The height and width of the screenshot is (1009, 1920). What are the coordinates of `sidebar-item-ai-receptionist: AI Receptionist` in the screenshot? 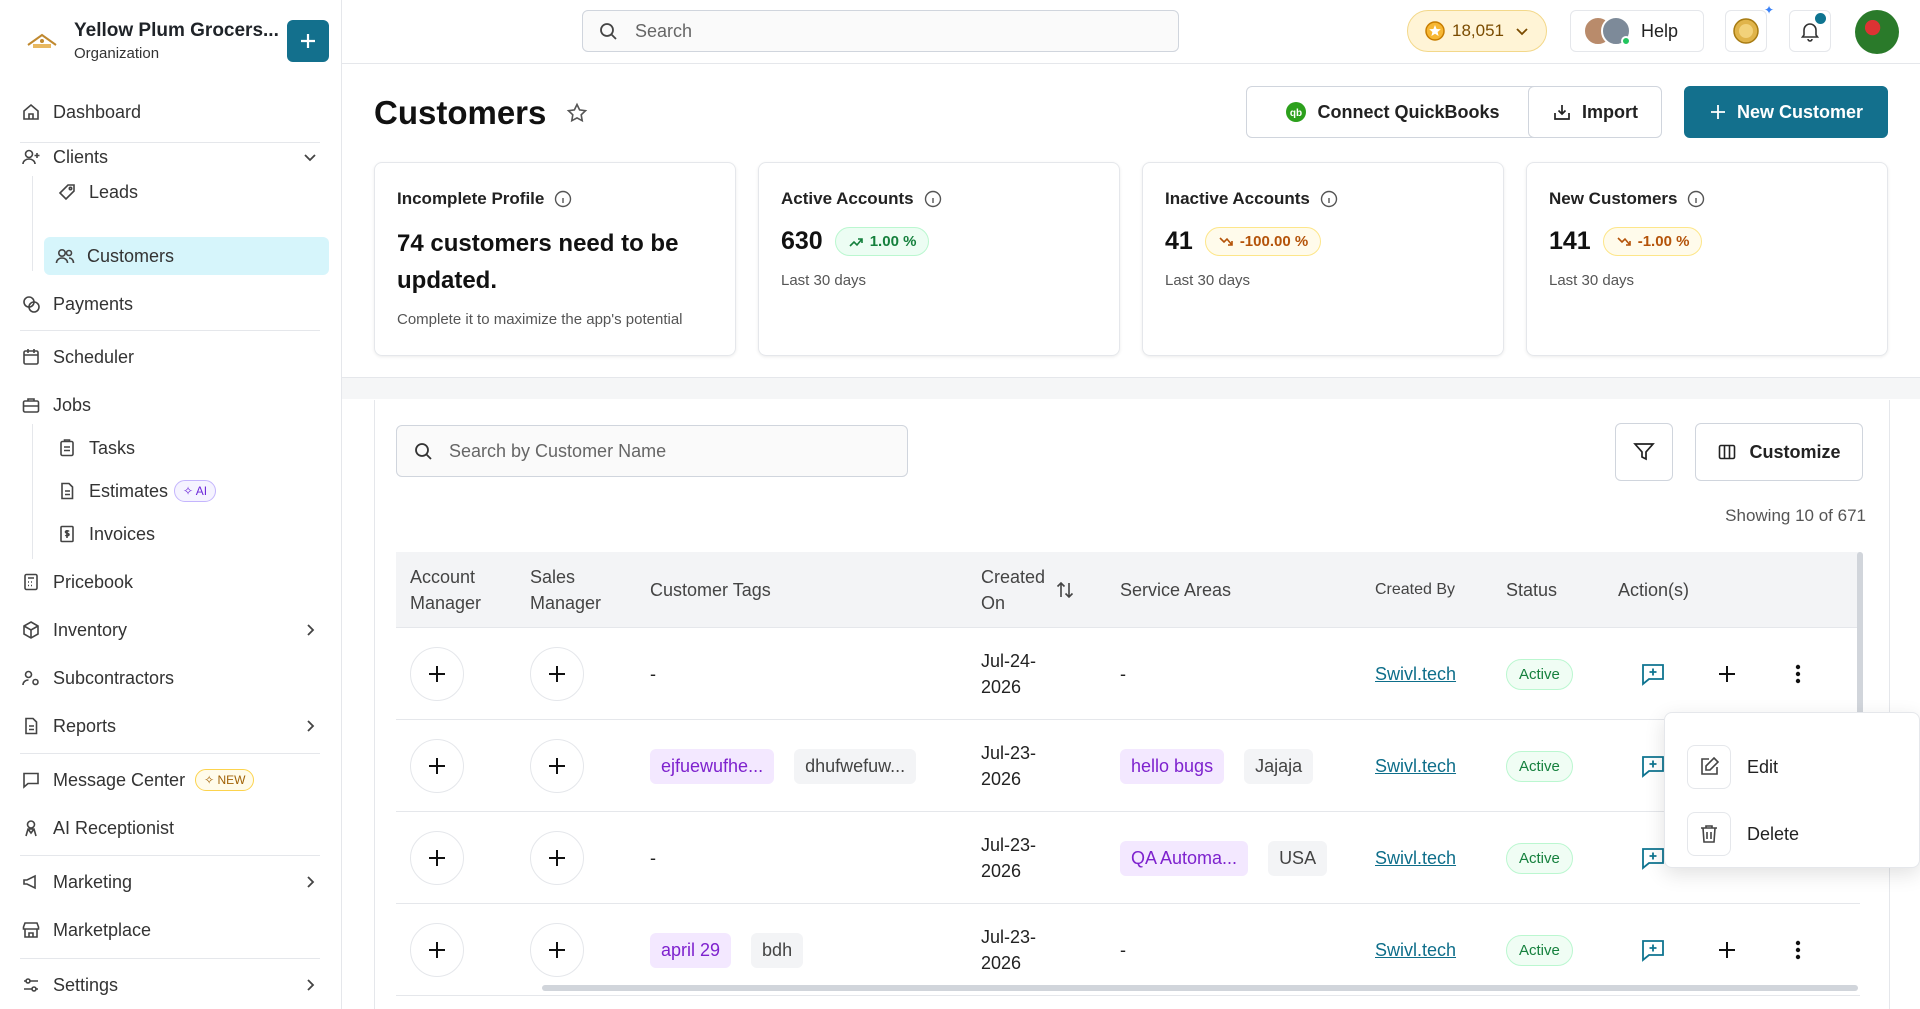 It's located at (175, 828).